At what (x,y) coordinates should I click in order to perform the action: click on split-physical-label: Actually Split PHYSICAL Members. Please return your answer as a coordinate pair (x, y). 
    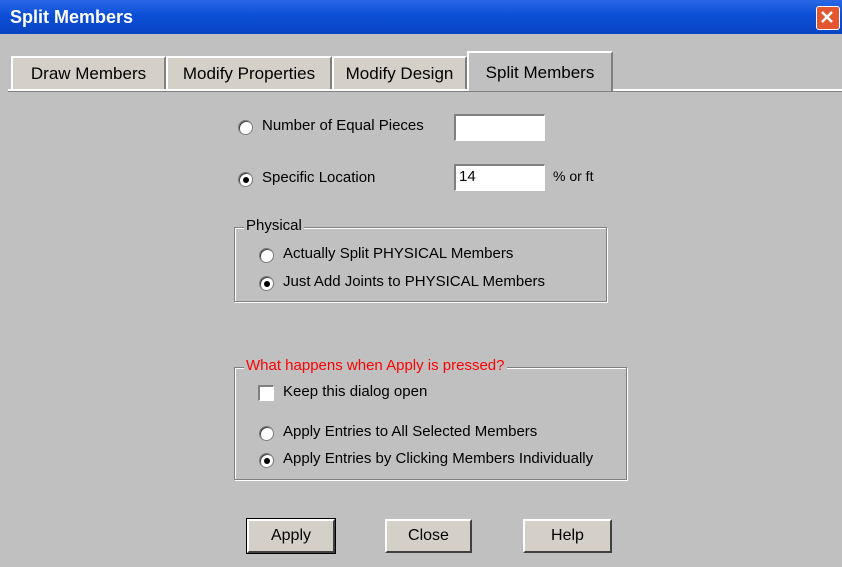
    Looking at the image, I should click on (398, 253).